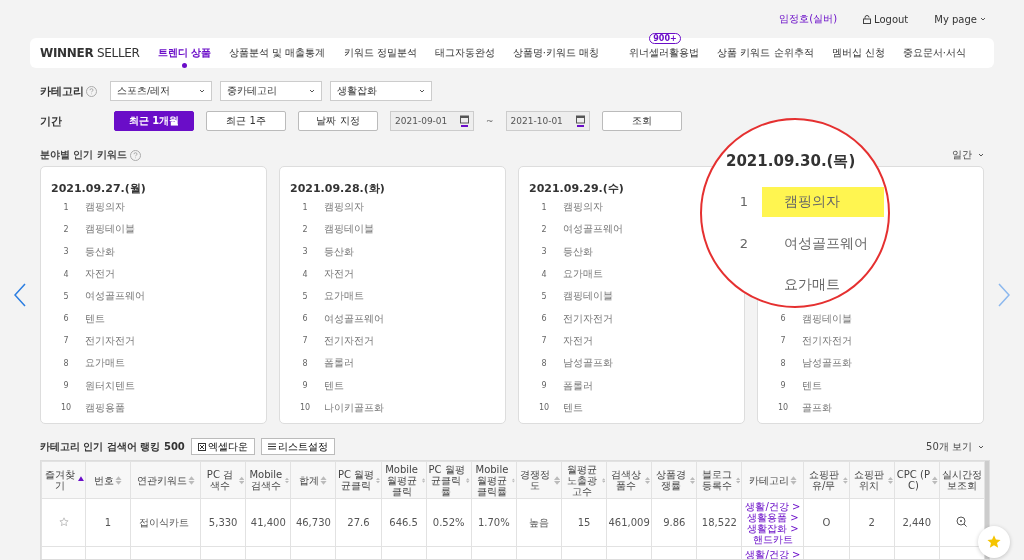  What do you see at coordinates (916, 522) in the screenshot?
I see `table-cell: 2,440` at bounding box center [916, 522].